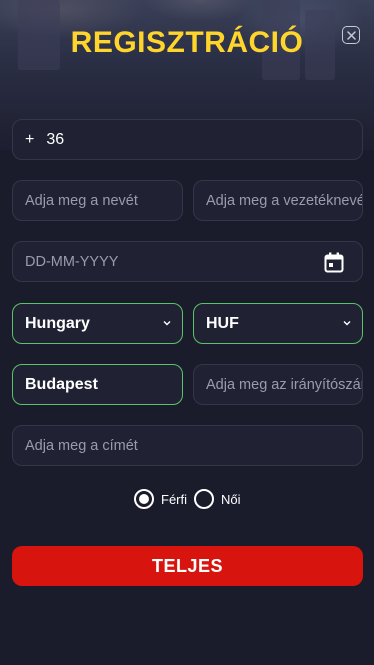 Image resolution: width=374 pixels, height=665 pixels. What do you see at coordinates (144, 499) in the screenshot?
I see `radio-selected` at bounding box center [144, 499].